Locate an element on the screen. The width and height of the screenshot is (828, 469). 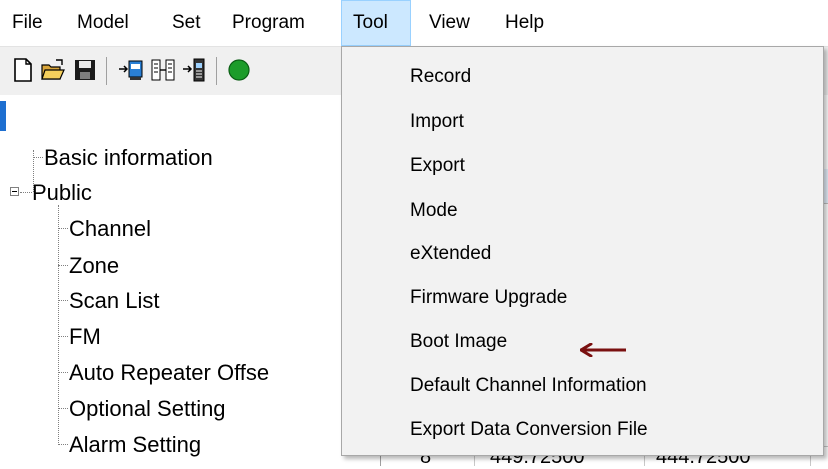
menu-item-export: Export is located at coordinates (437, 166).